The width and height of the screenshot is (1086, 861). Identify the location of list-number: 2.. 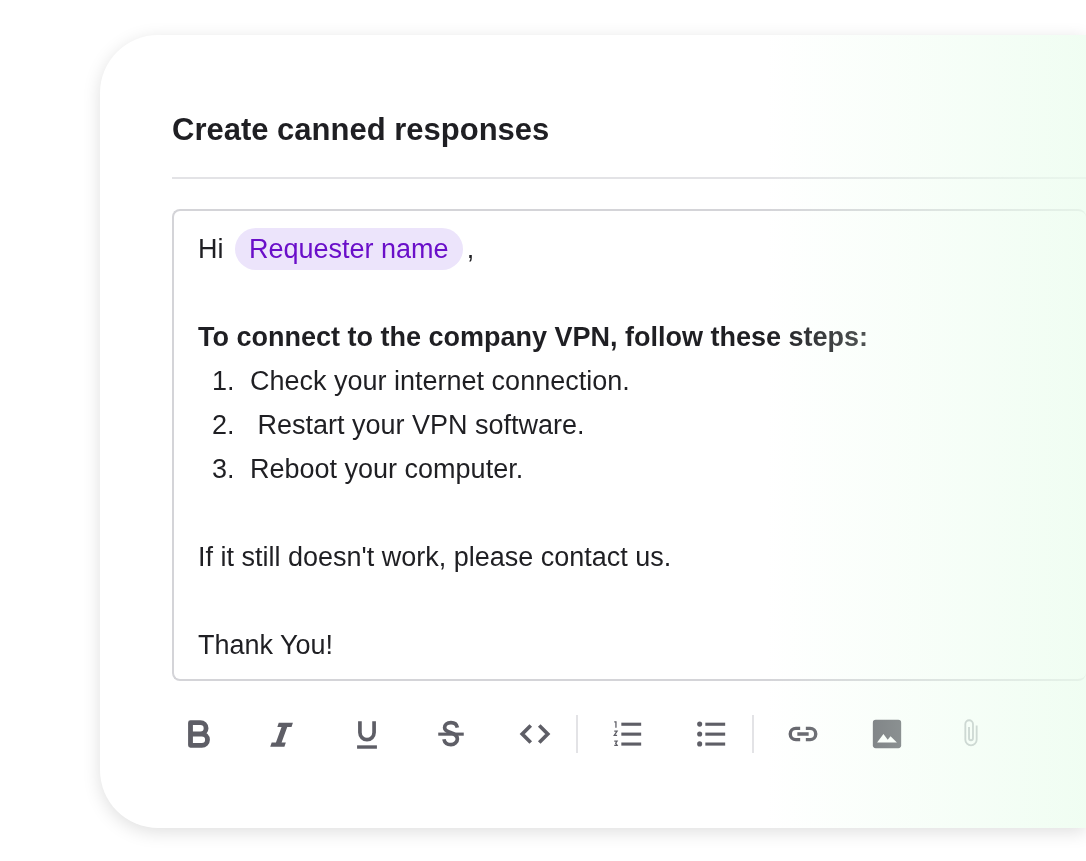
(224, 425).